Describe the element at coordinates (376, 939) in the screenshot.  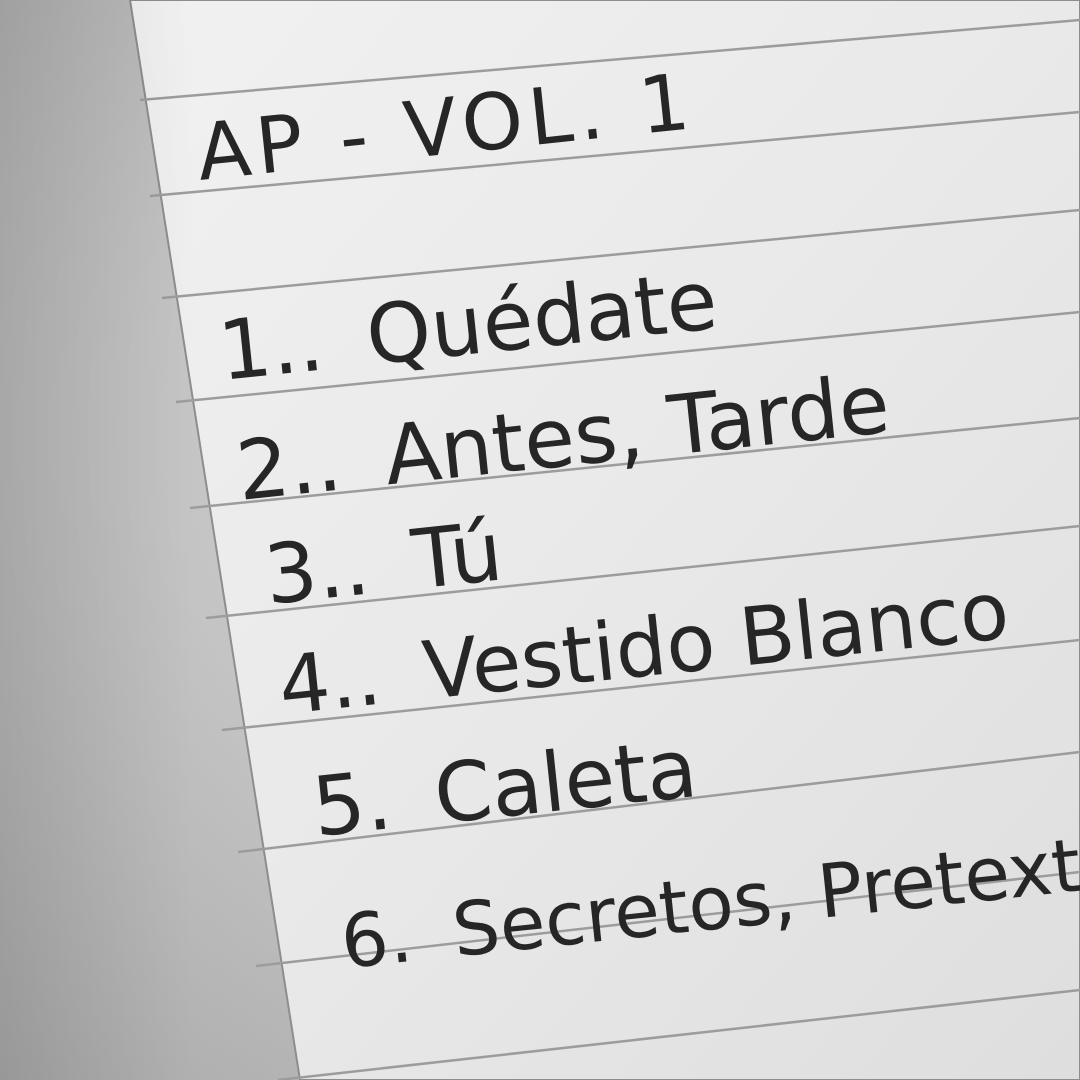
I see `track-number: 6.` at that location.